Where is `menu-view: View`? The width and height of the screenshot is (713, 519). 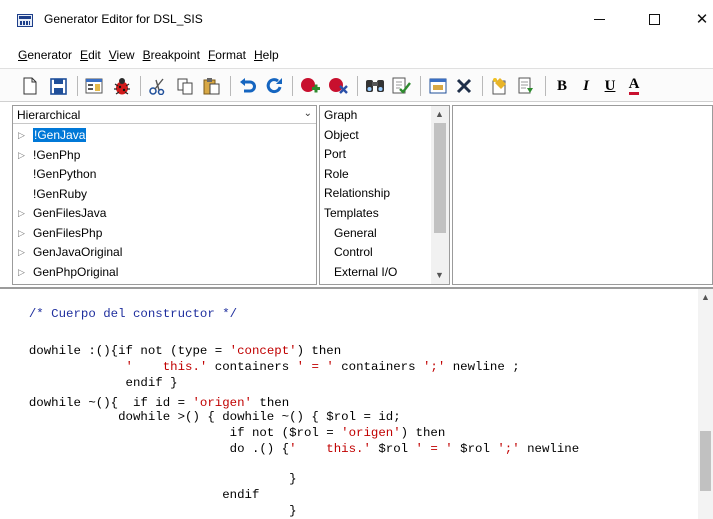
menu-view: View is located at coordinates (122, 55).